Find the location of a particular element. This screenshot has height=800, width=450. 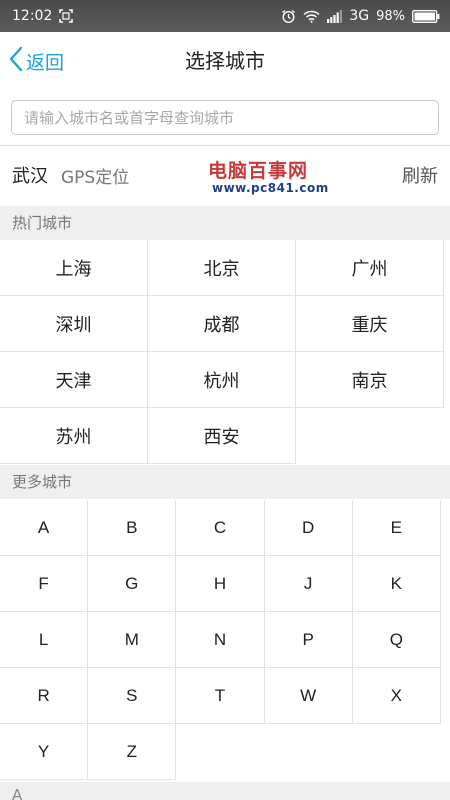

hot-city-item: 苏州 is located at coordinates (74, 436).